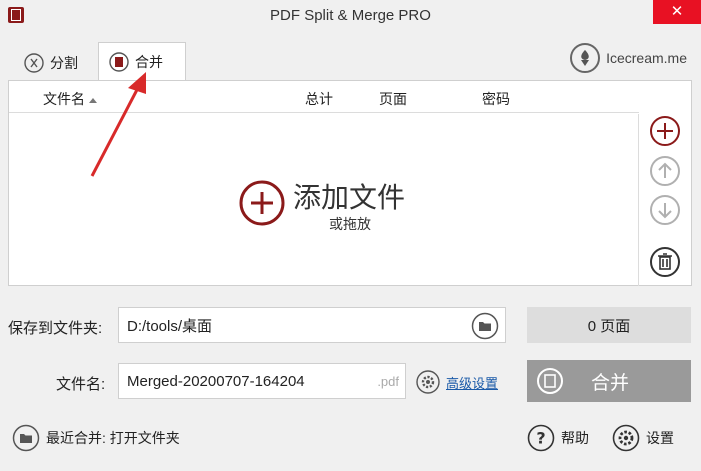 The image size is (701, 471). What do you see at coordinates (93, 100) in the screenshot?
I see `sort-ascending-icon` at bounding box center [93, 100].